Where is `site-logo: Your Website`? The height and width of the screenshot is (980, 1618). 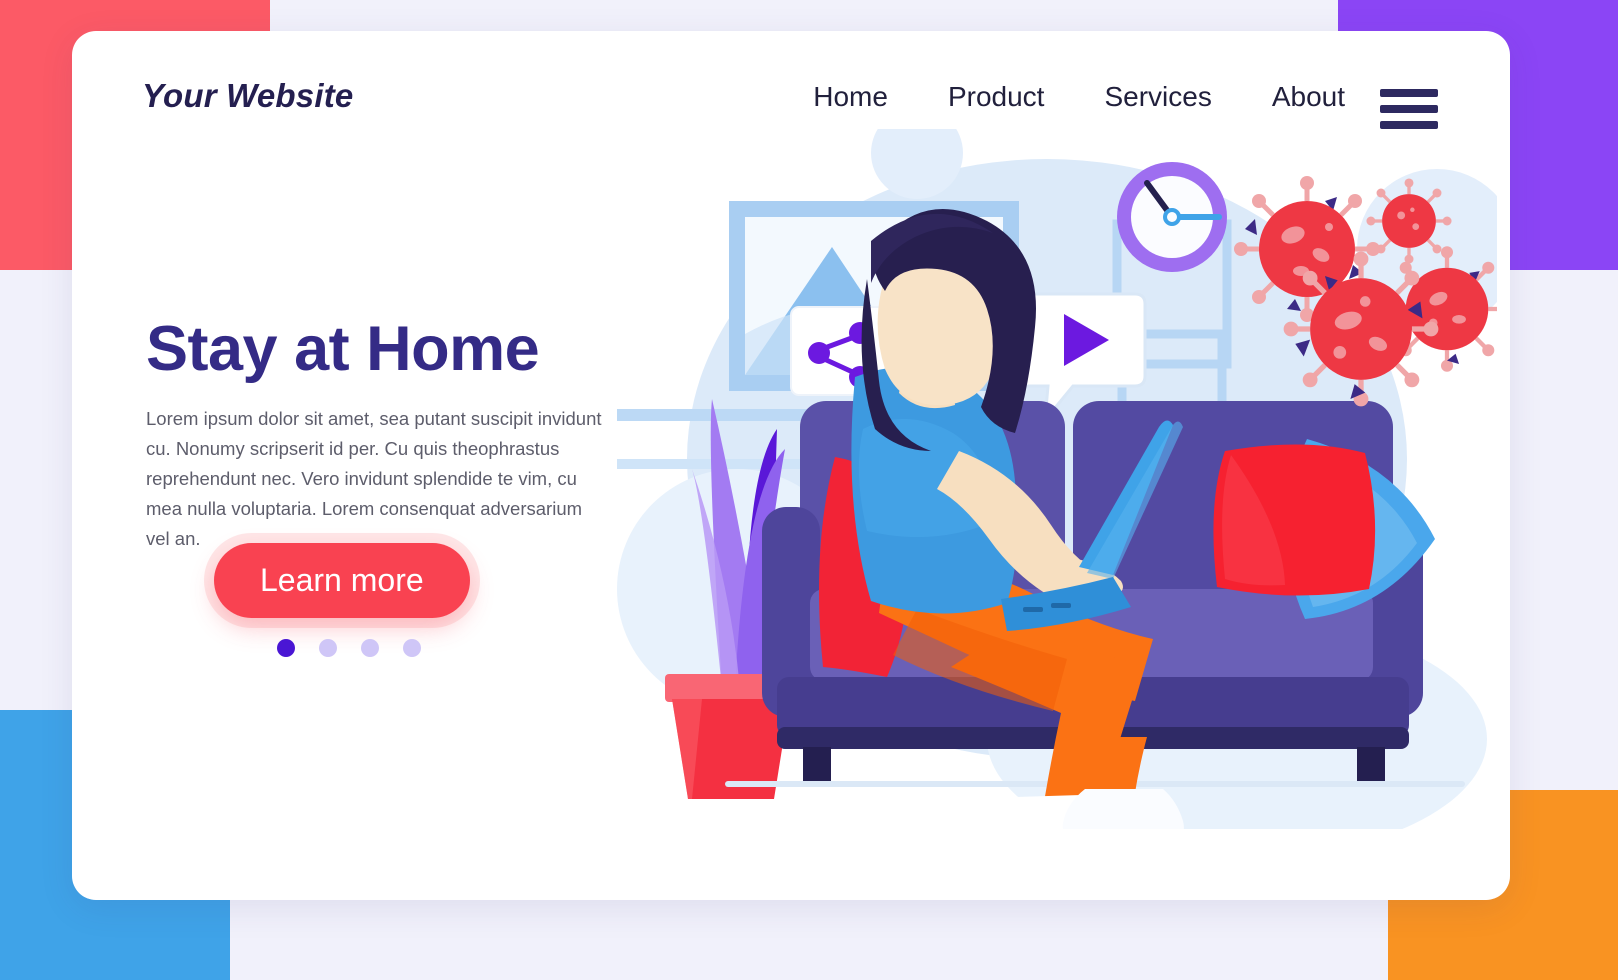 site-logo: Your Website is located at coordinates (247, 96).